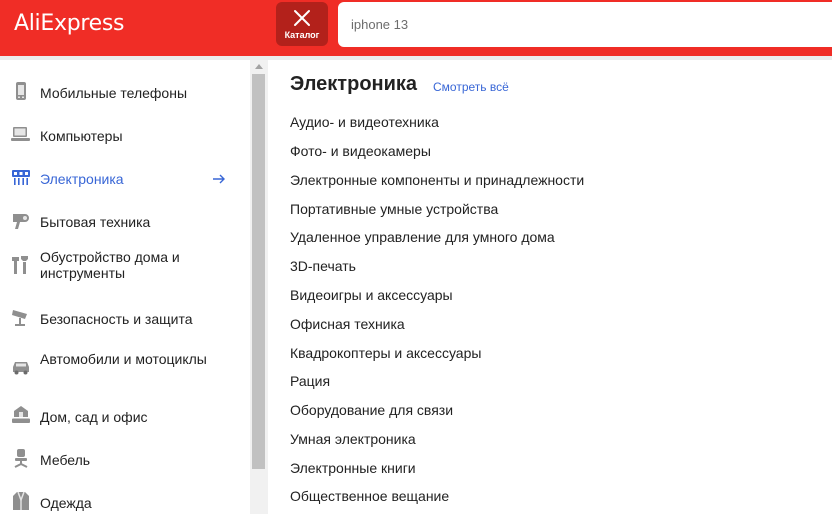 This screenshot has height=514, width=832. Describe the element at coordinates (123, 359) in the screenshot. I see `sidebar-item-label: Автомобили и мотоциклы` at that location.